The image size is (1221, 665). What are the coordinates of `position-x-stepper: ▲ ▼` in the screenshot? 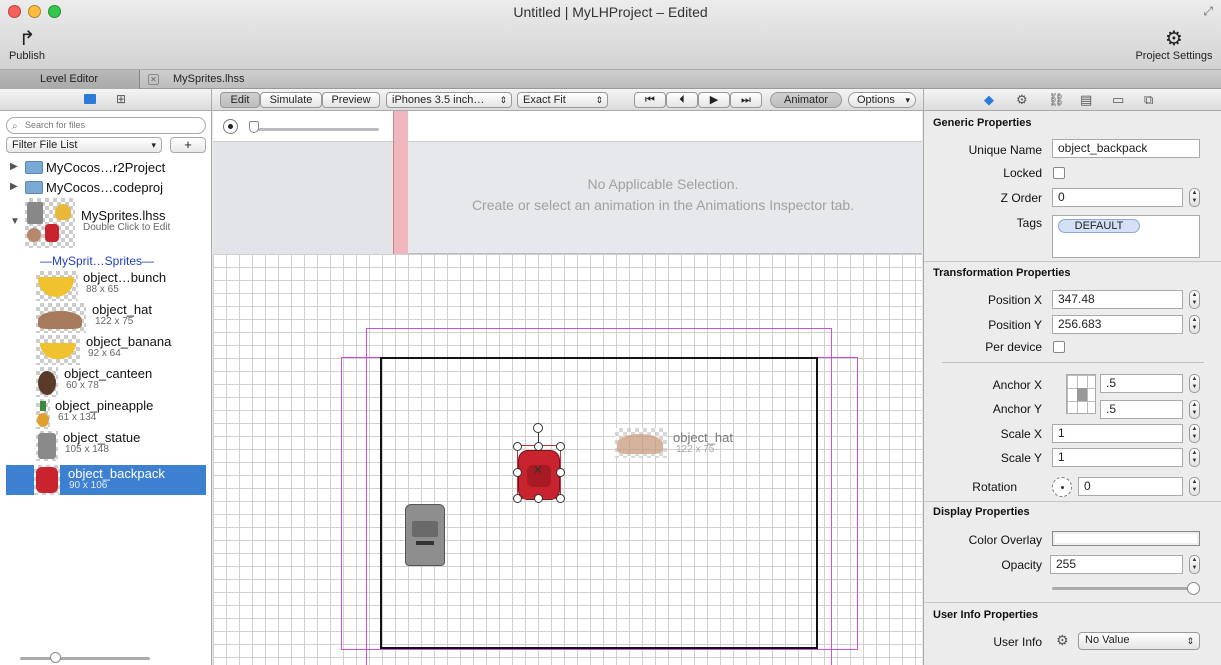 It's located at (1194, 299).